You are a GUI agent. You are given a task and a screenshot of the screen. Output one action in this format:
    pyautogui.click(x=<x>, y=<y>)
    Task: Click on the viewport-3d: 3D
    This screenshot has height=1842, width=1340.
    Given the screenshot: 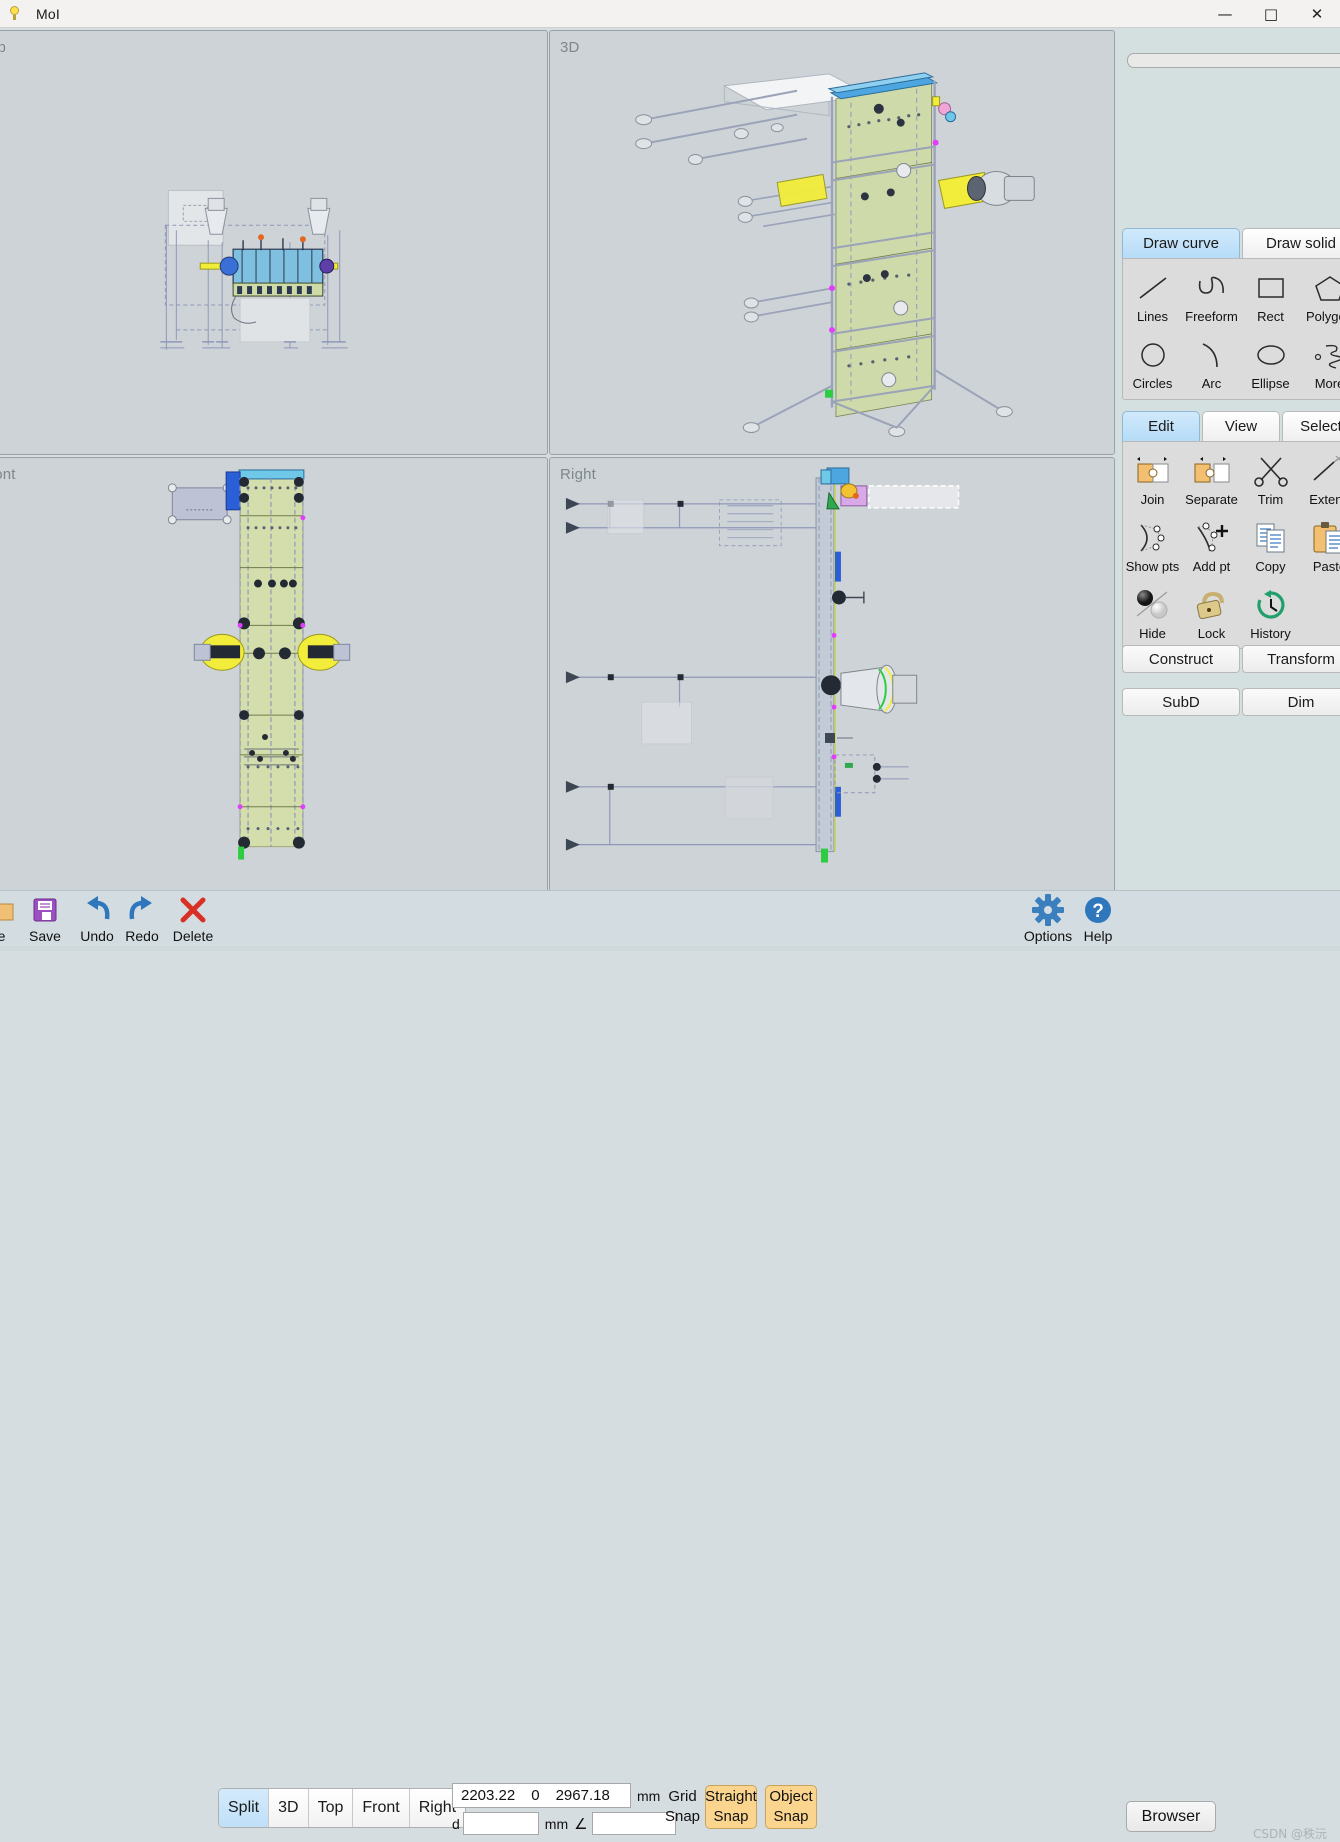 What is the action you would take?
    pyautogui.click(x=832, y=242)
    